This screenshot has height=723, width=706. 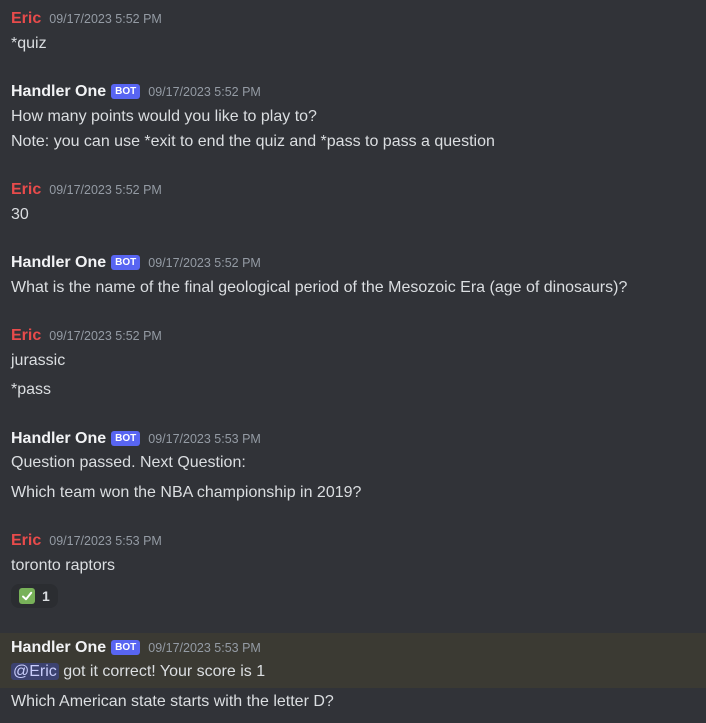 What do you see at coordinates (27, 596) in the screenshot?
I see `check-mark-icon` at bounding box center [27, 596].